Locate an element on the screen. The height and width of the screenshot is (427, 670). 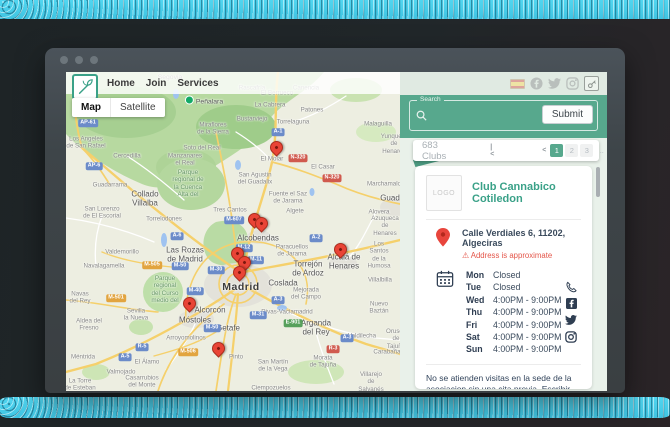
nav-item-home: Home is located at coordinates (121, 83).